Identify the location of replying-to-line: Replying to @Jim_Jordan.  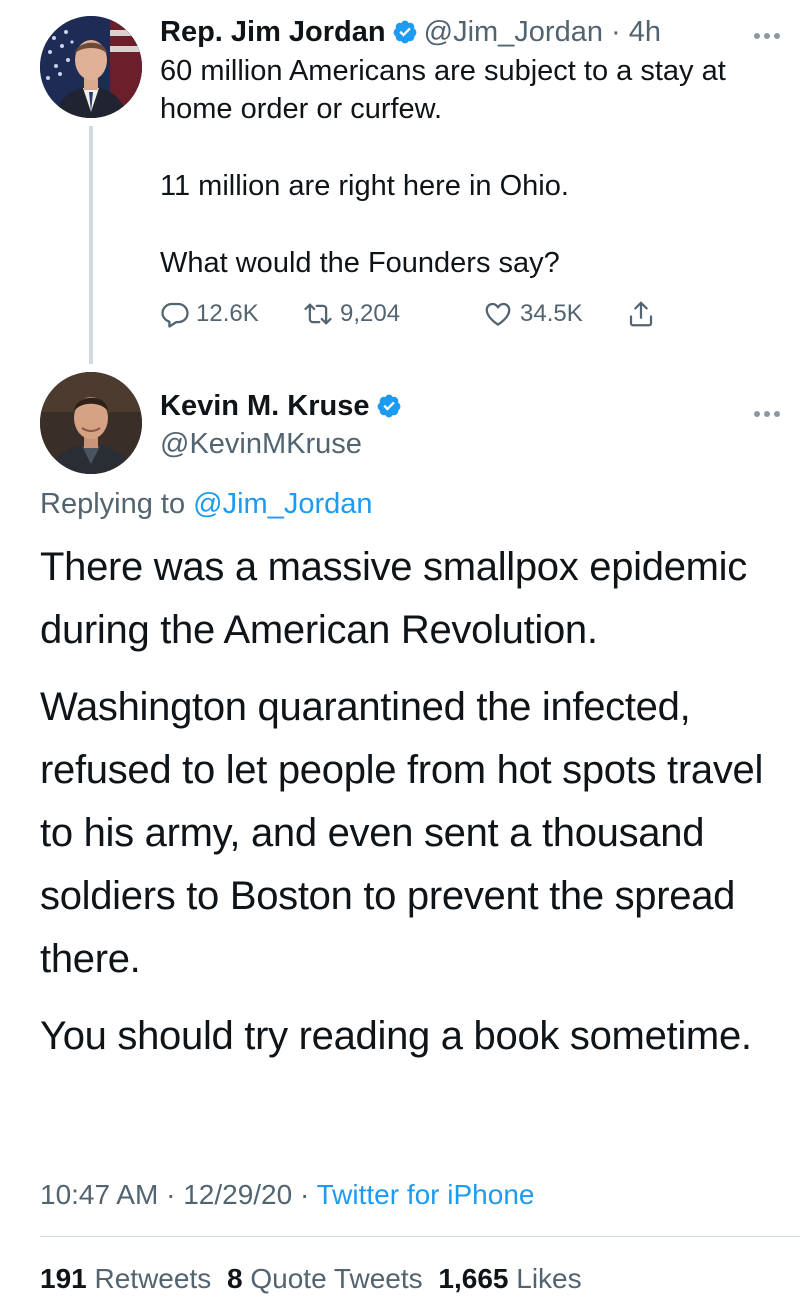
(206, 504).